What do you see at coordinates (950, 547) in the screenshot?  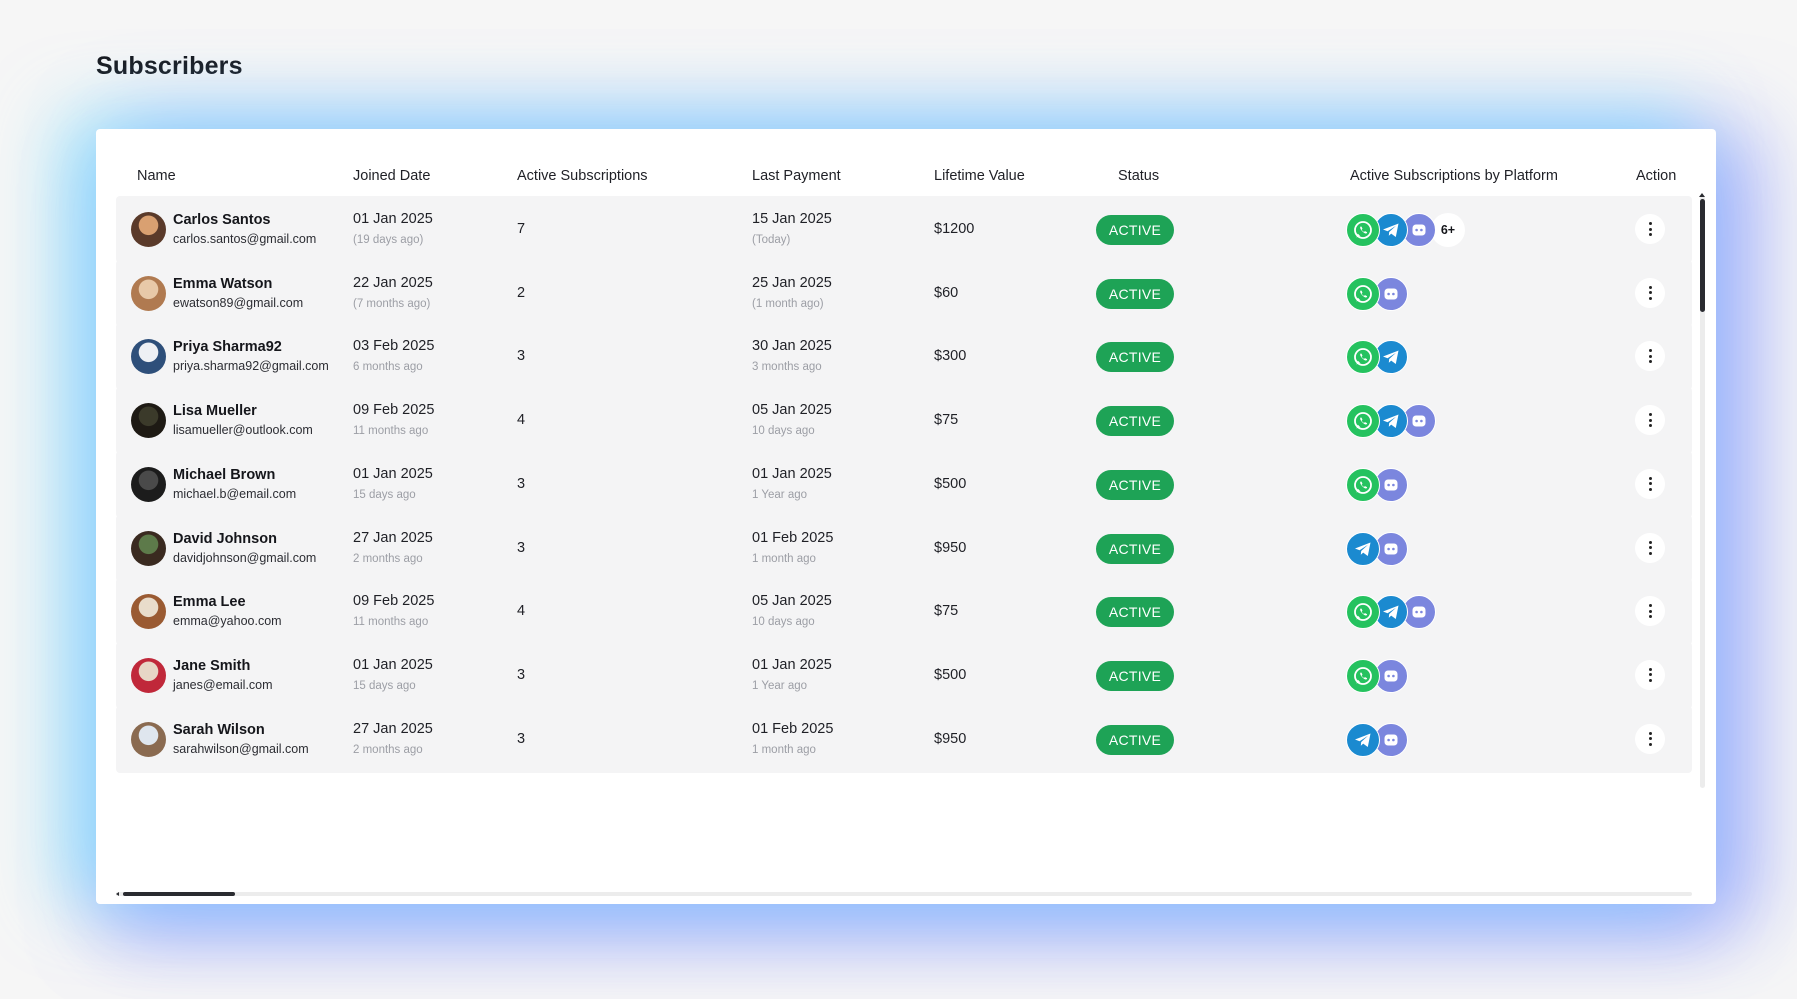 I see `lifetime-value: $950` at bounding box center [950, 547].